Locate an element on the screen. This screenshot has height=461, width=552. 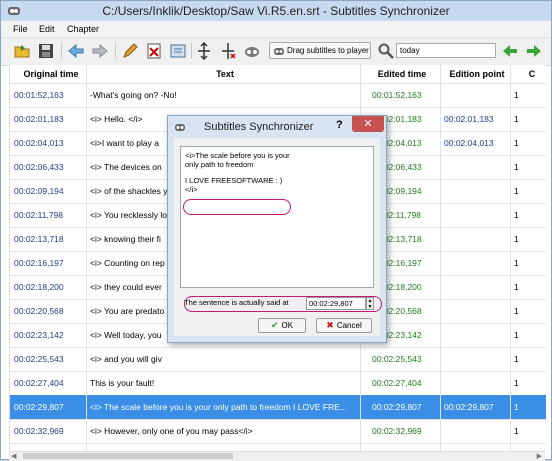
cell-edition-point: 00:02:01,183 is located at coordinates (469, 119).